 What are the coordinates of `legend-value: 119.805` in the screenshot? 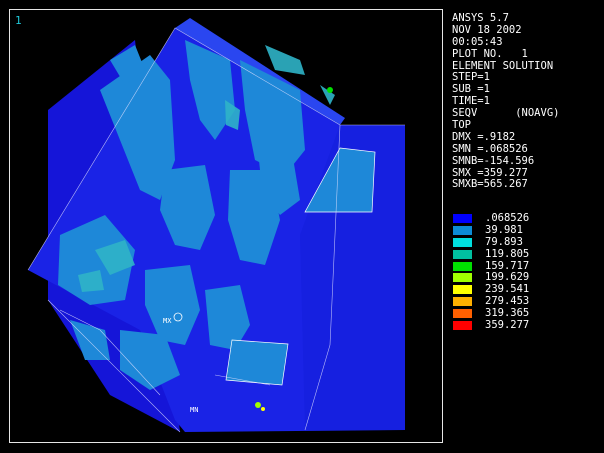 It's located at (507, 253).